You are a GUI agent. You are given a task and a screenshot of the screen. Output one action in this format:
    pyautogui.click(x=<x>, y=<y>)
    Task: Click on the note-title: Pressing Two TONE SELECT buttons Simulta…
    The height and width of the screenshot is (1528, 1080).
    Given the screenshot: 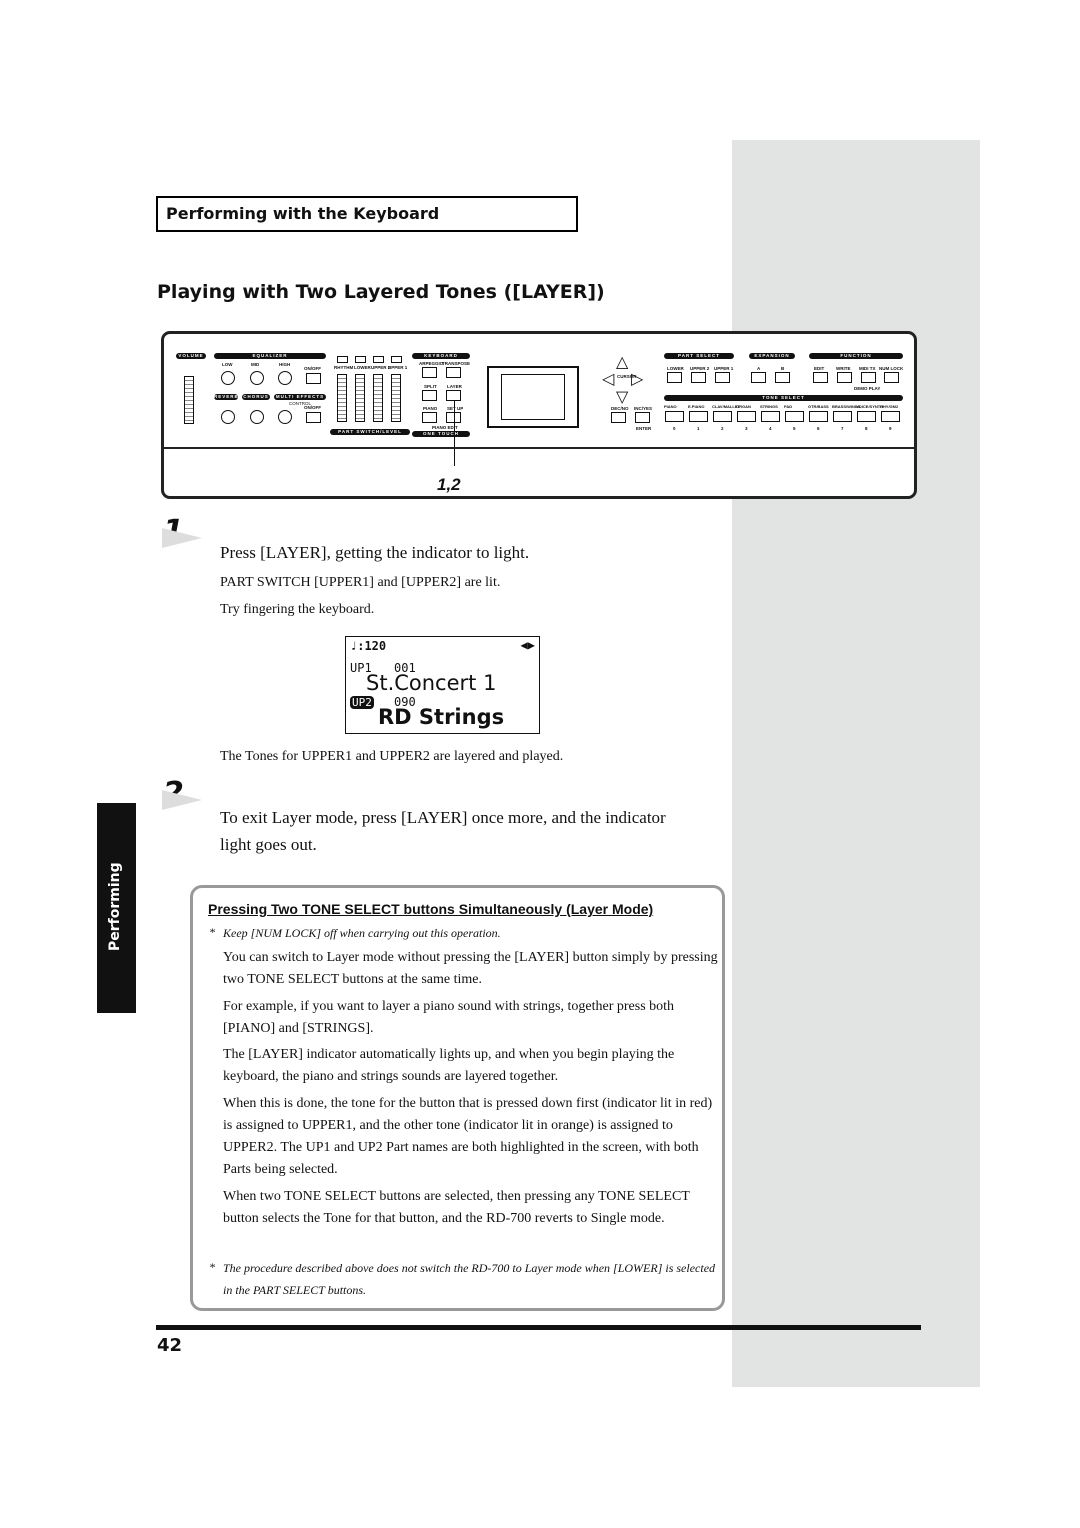 What is the action you would take?
    pyautogui.click(x=431, y=909)
    